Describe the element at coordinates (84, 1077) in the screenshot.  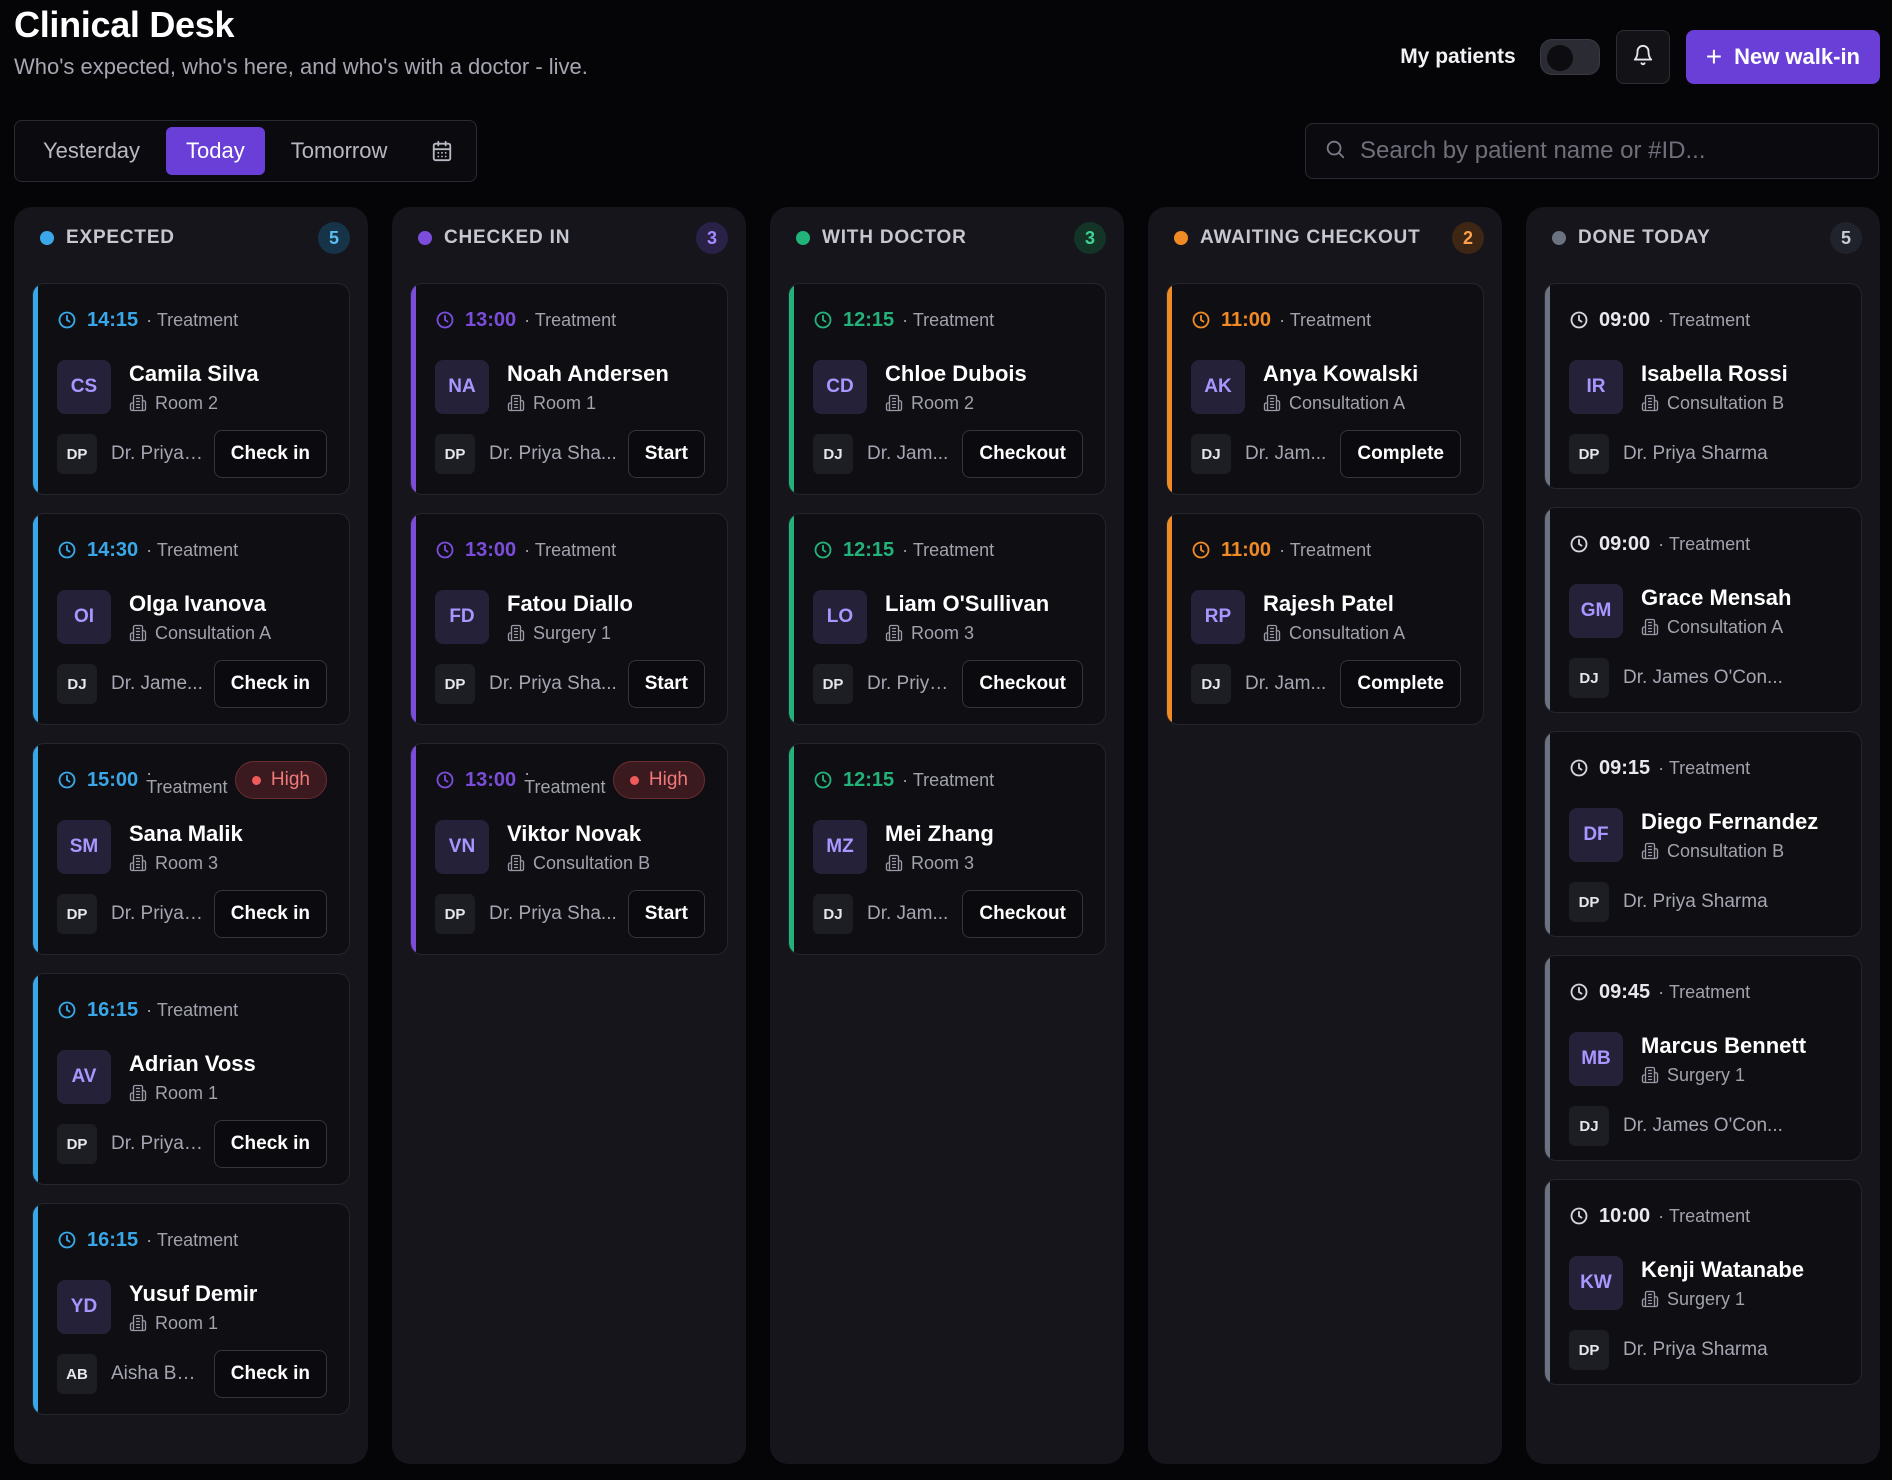
I see `patient-avatar: AV` at that location.